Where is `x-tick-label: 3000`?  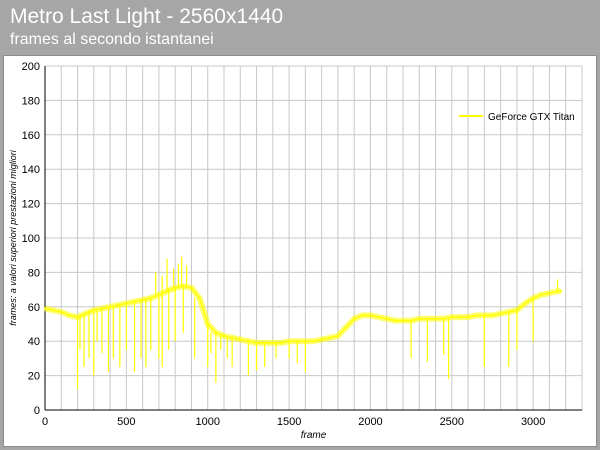
x-tick-label: 3000 is located at coordinates (533, 422).